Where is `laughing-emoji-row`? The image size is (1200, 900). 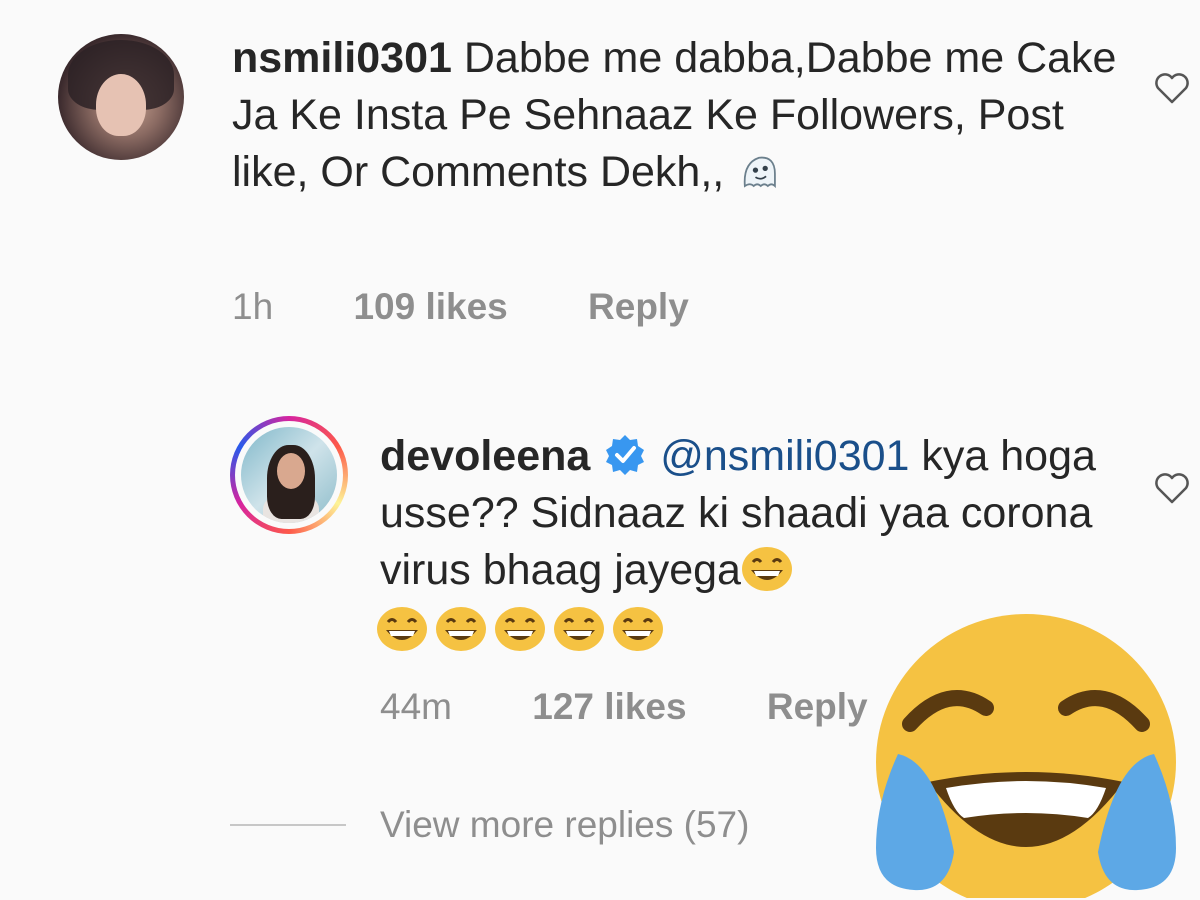
laughing-emoji-row is located at coordinates (520, 631).